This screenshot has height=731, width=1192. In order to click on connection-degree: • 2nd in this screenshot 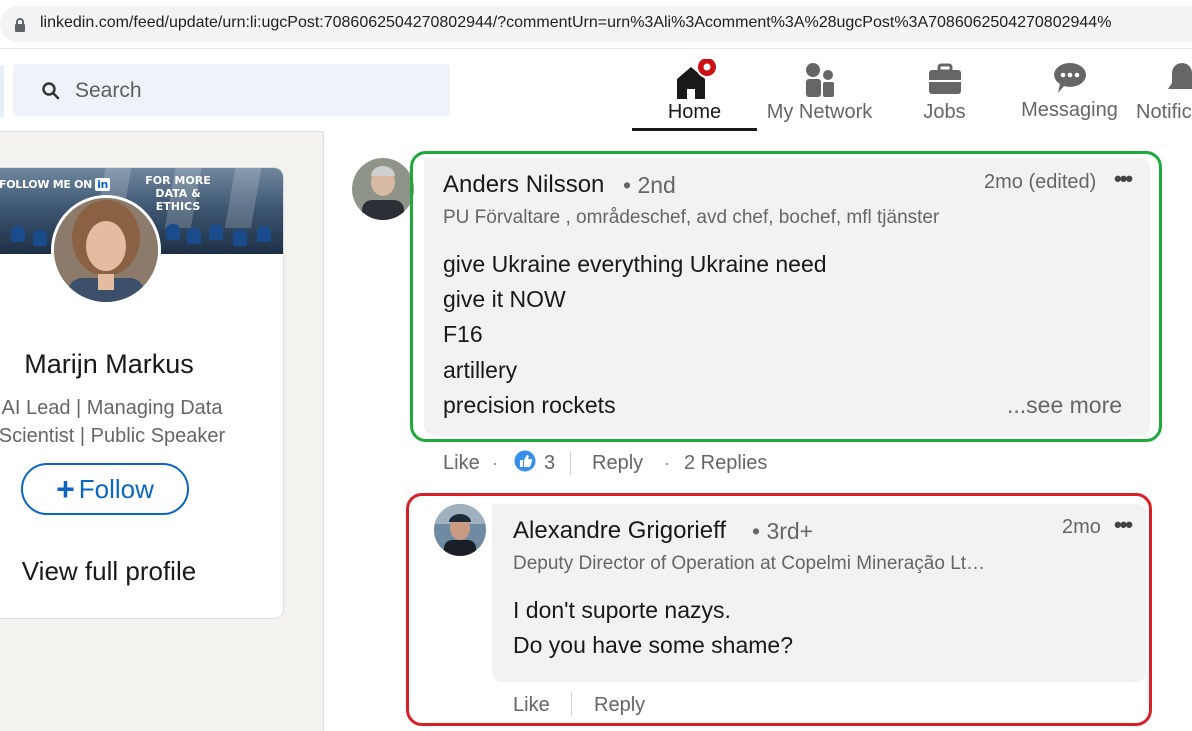, I will do `click(649, 185)`.